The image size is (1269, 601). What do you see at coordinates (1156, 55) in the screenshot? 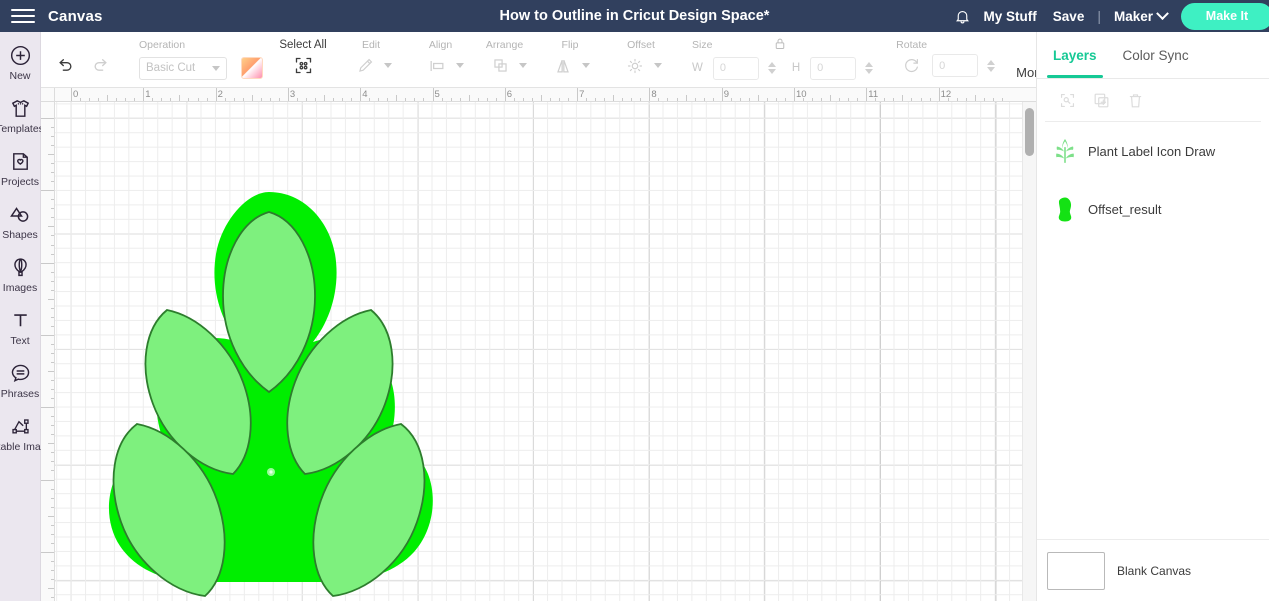
I see `tab-color-sync: Color Sync` at bounding box center [1156, 55].